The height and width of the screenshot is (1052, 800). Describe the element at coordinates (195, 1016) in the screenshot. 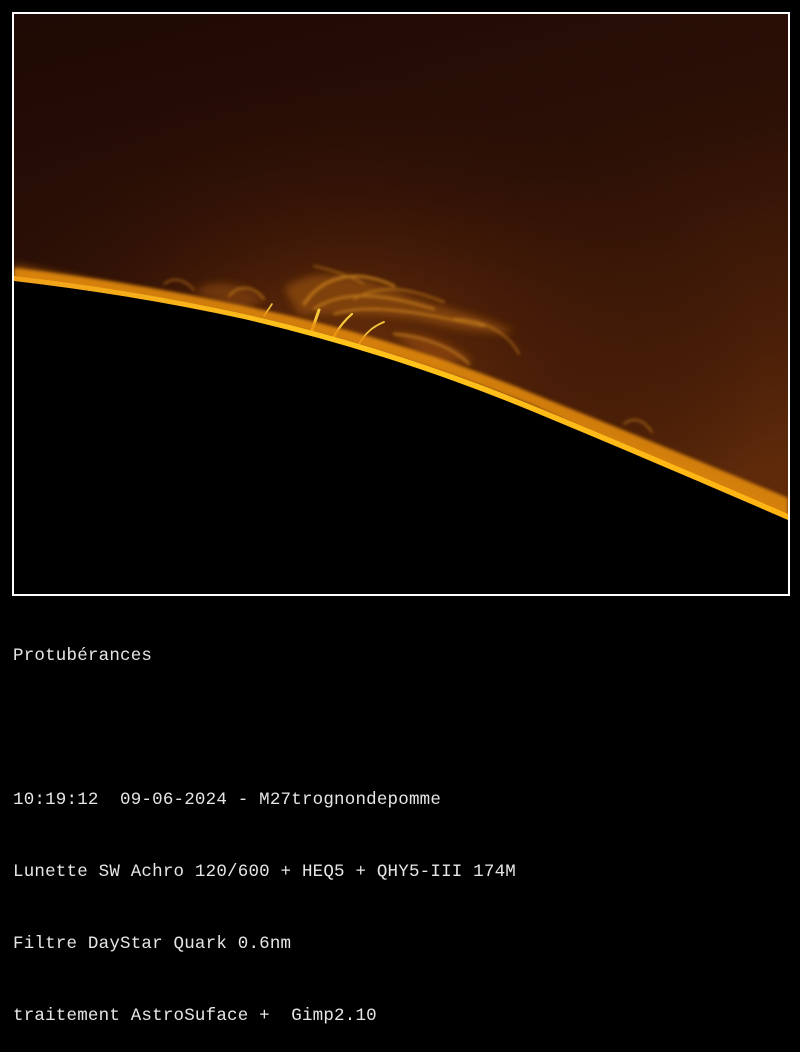

I see `caption-processing: traitement AstroSuface + Gimp2.10` at that location.